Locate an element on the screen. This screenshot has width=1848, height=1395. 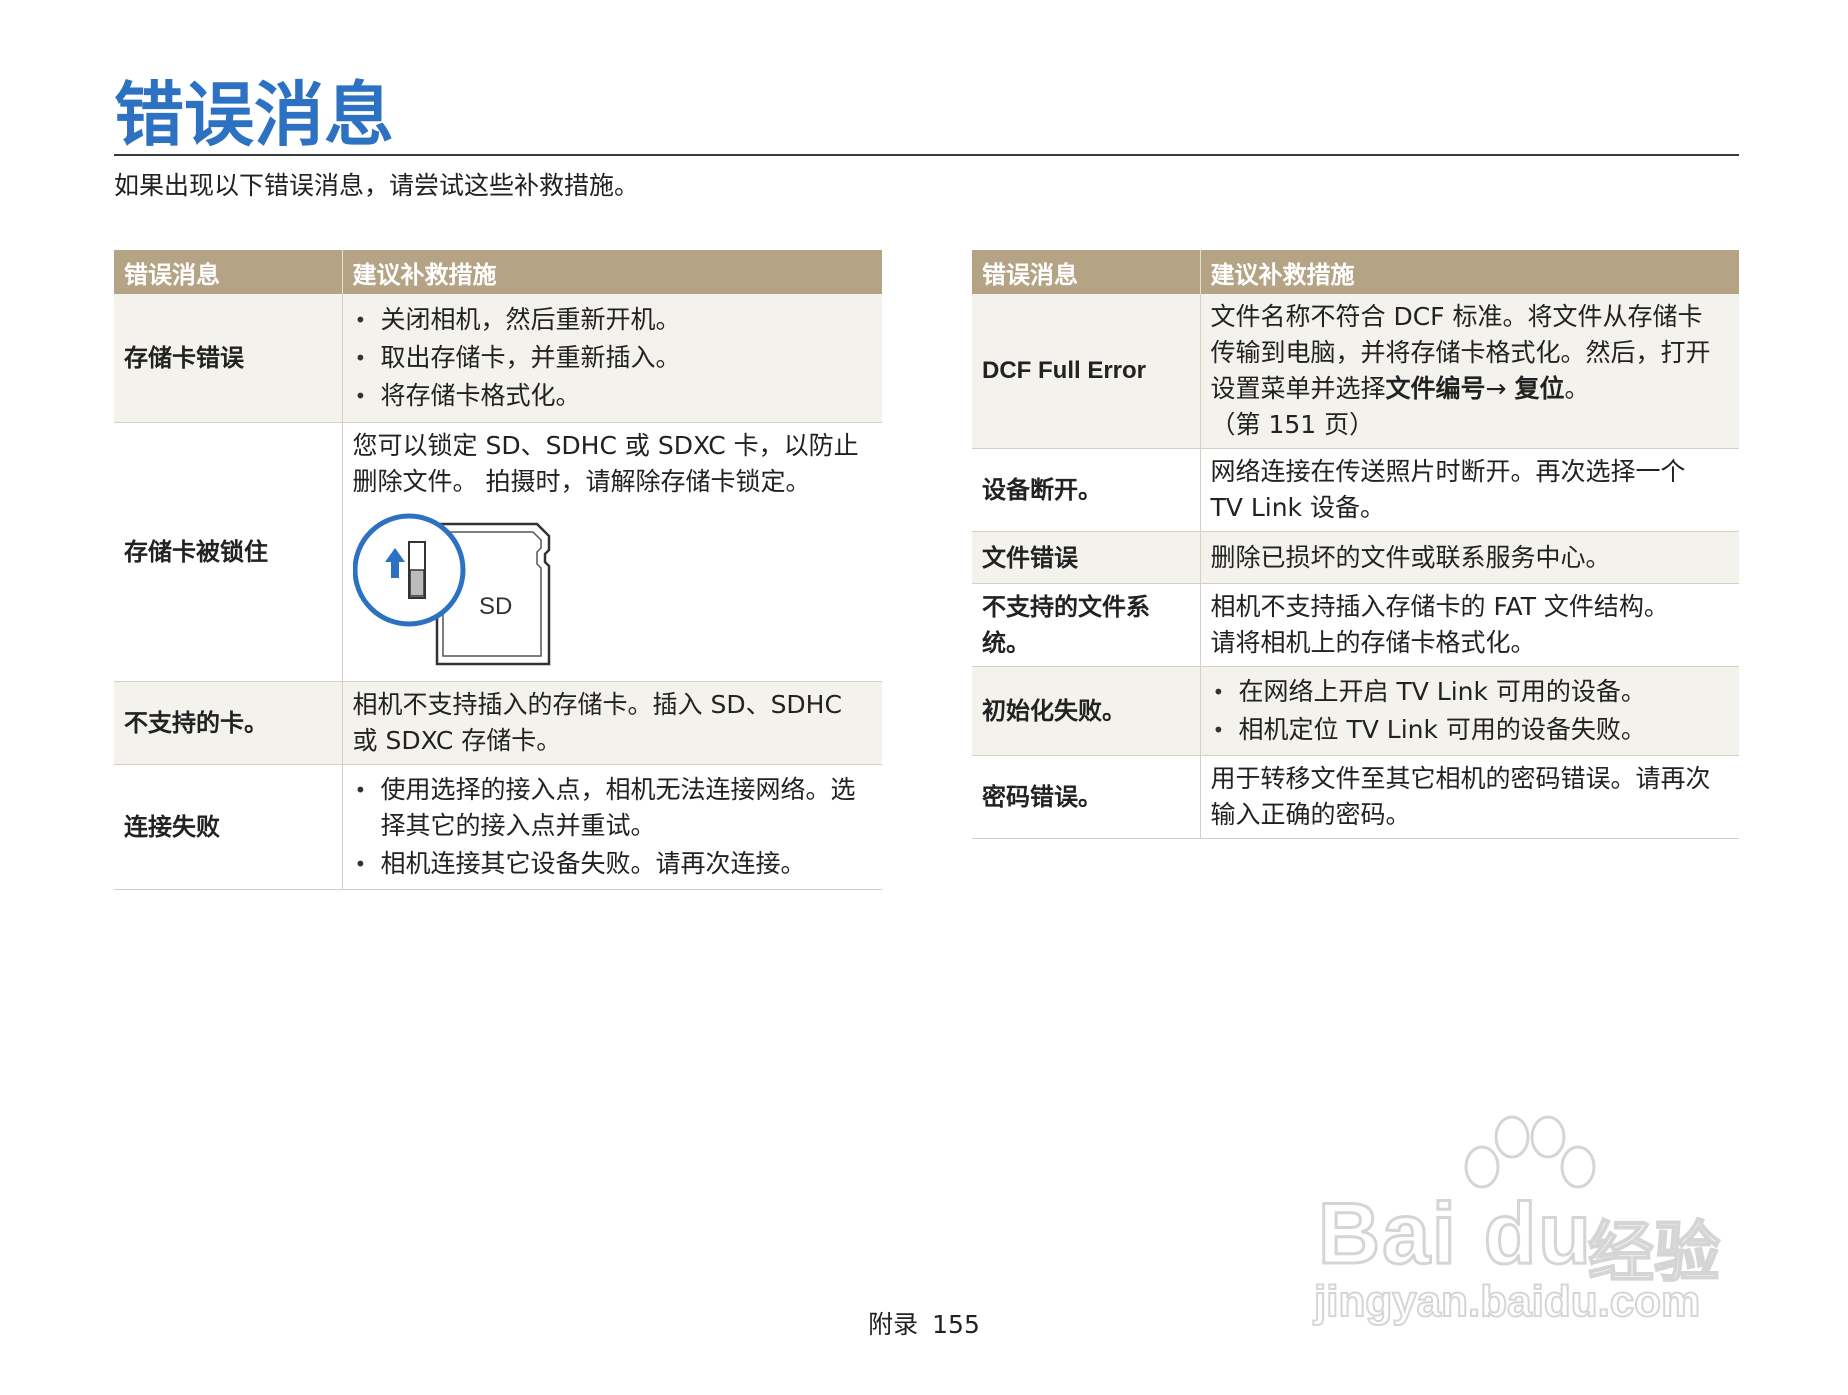
sd-card-label: SD is located at coordinates (495, 606).